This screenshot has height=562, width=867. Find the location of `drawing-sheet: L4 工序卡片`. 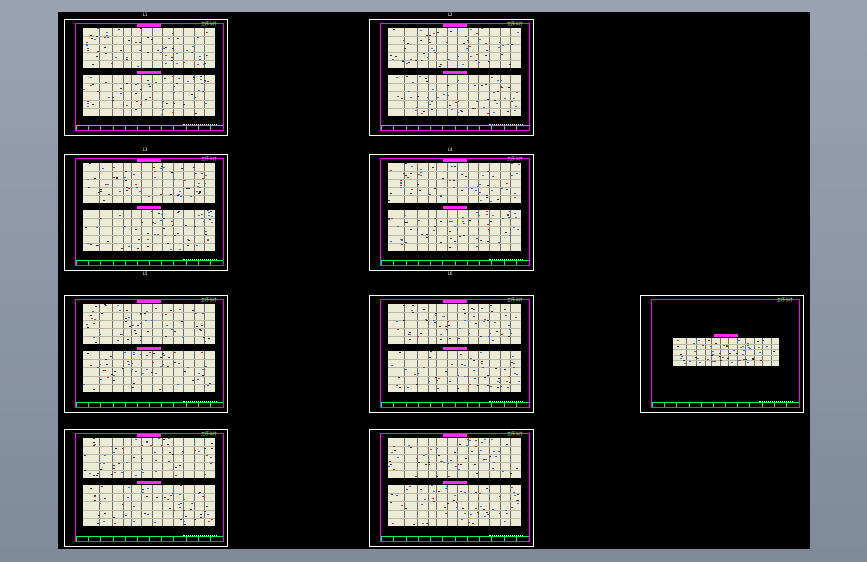

drawing-sheet: L4 工序卡片 is located at coordinates (451, 209).